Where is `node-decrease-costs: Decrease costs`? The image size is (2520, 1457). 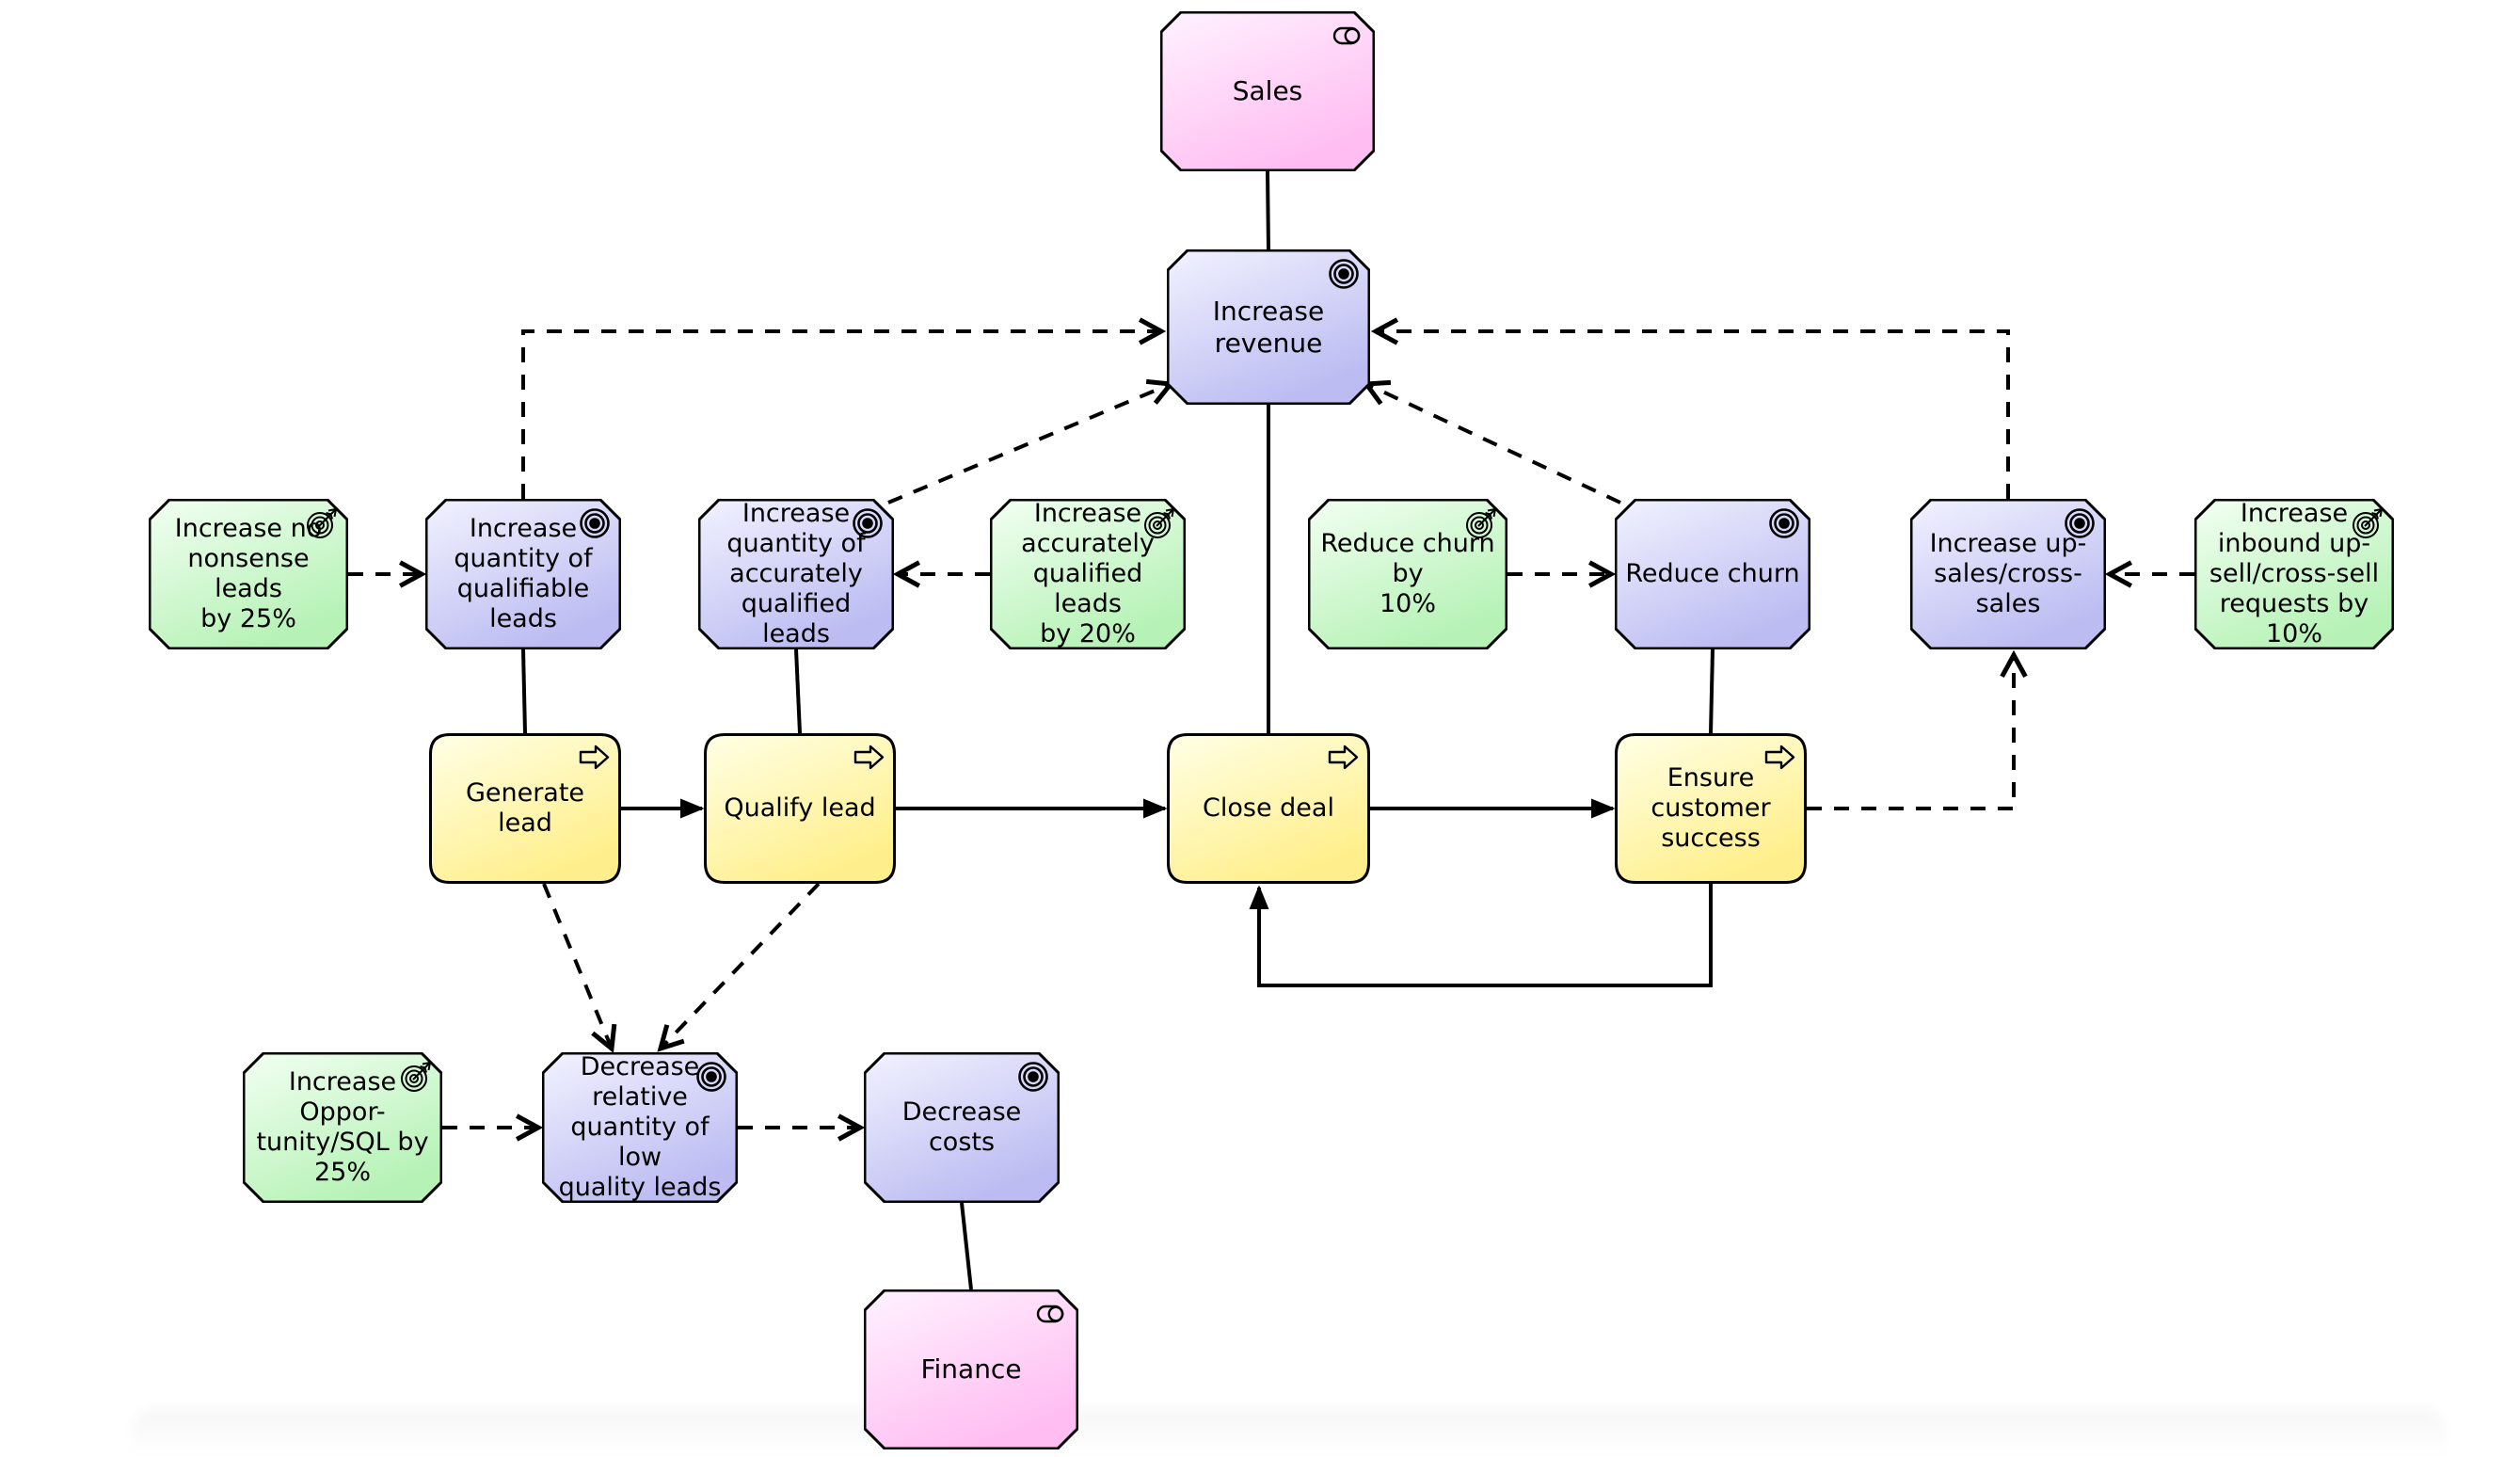
node-decrease-costs: Decrease costs is located at coordinates (962, 1128).